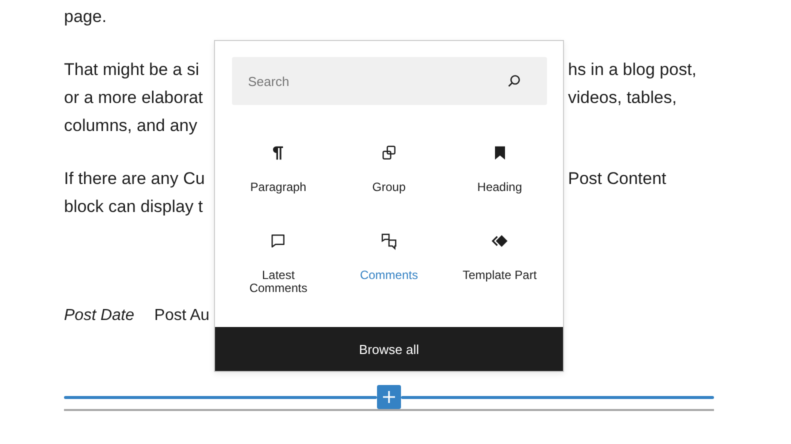  Describe the element at coordinates (388, 241) in the screenshot. I see `speech-bubbles-icon` at that location.